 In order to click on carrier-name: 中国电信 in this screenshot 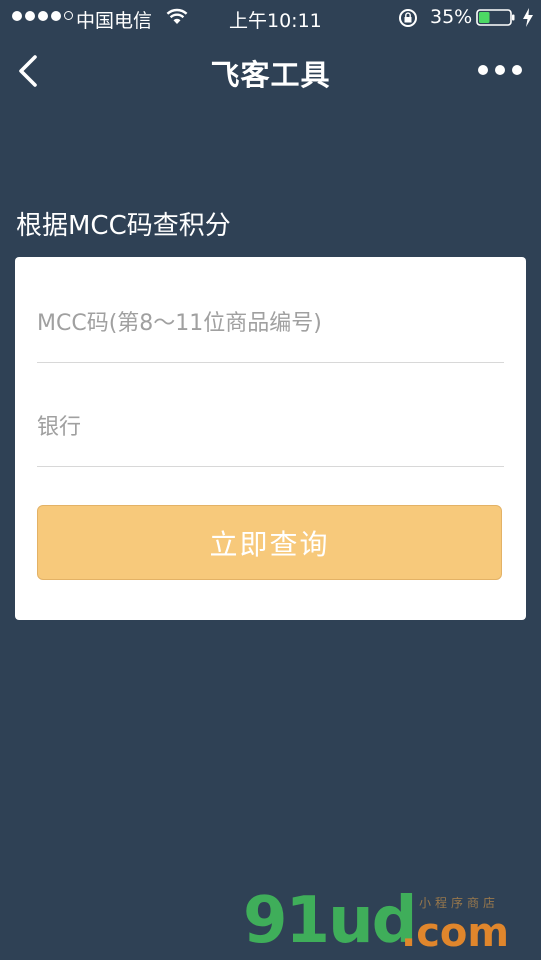, I will do `click(114, 21)`.